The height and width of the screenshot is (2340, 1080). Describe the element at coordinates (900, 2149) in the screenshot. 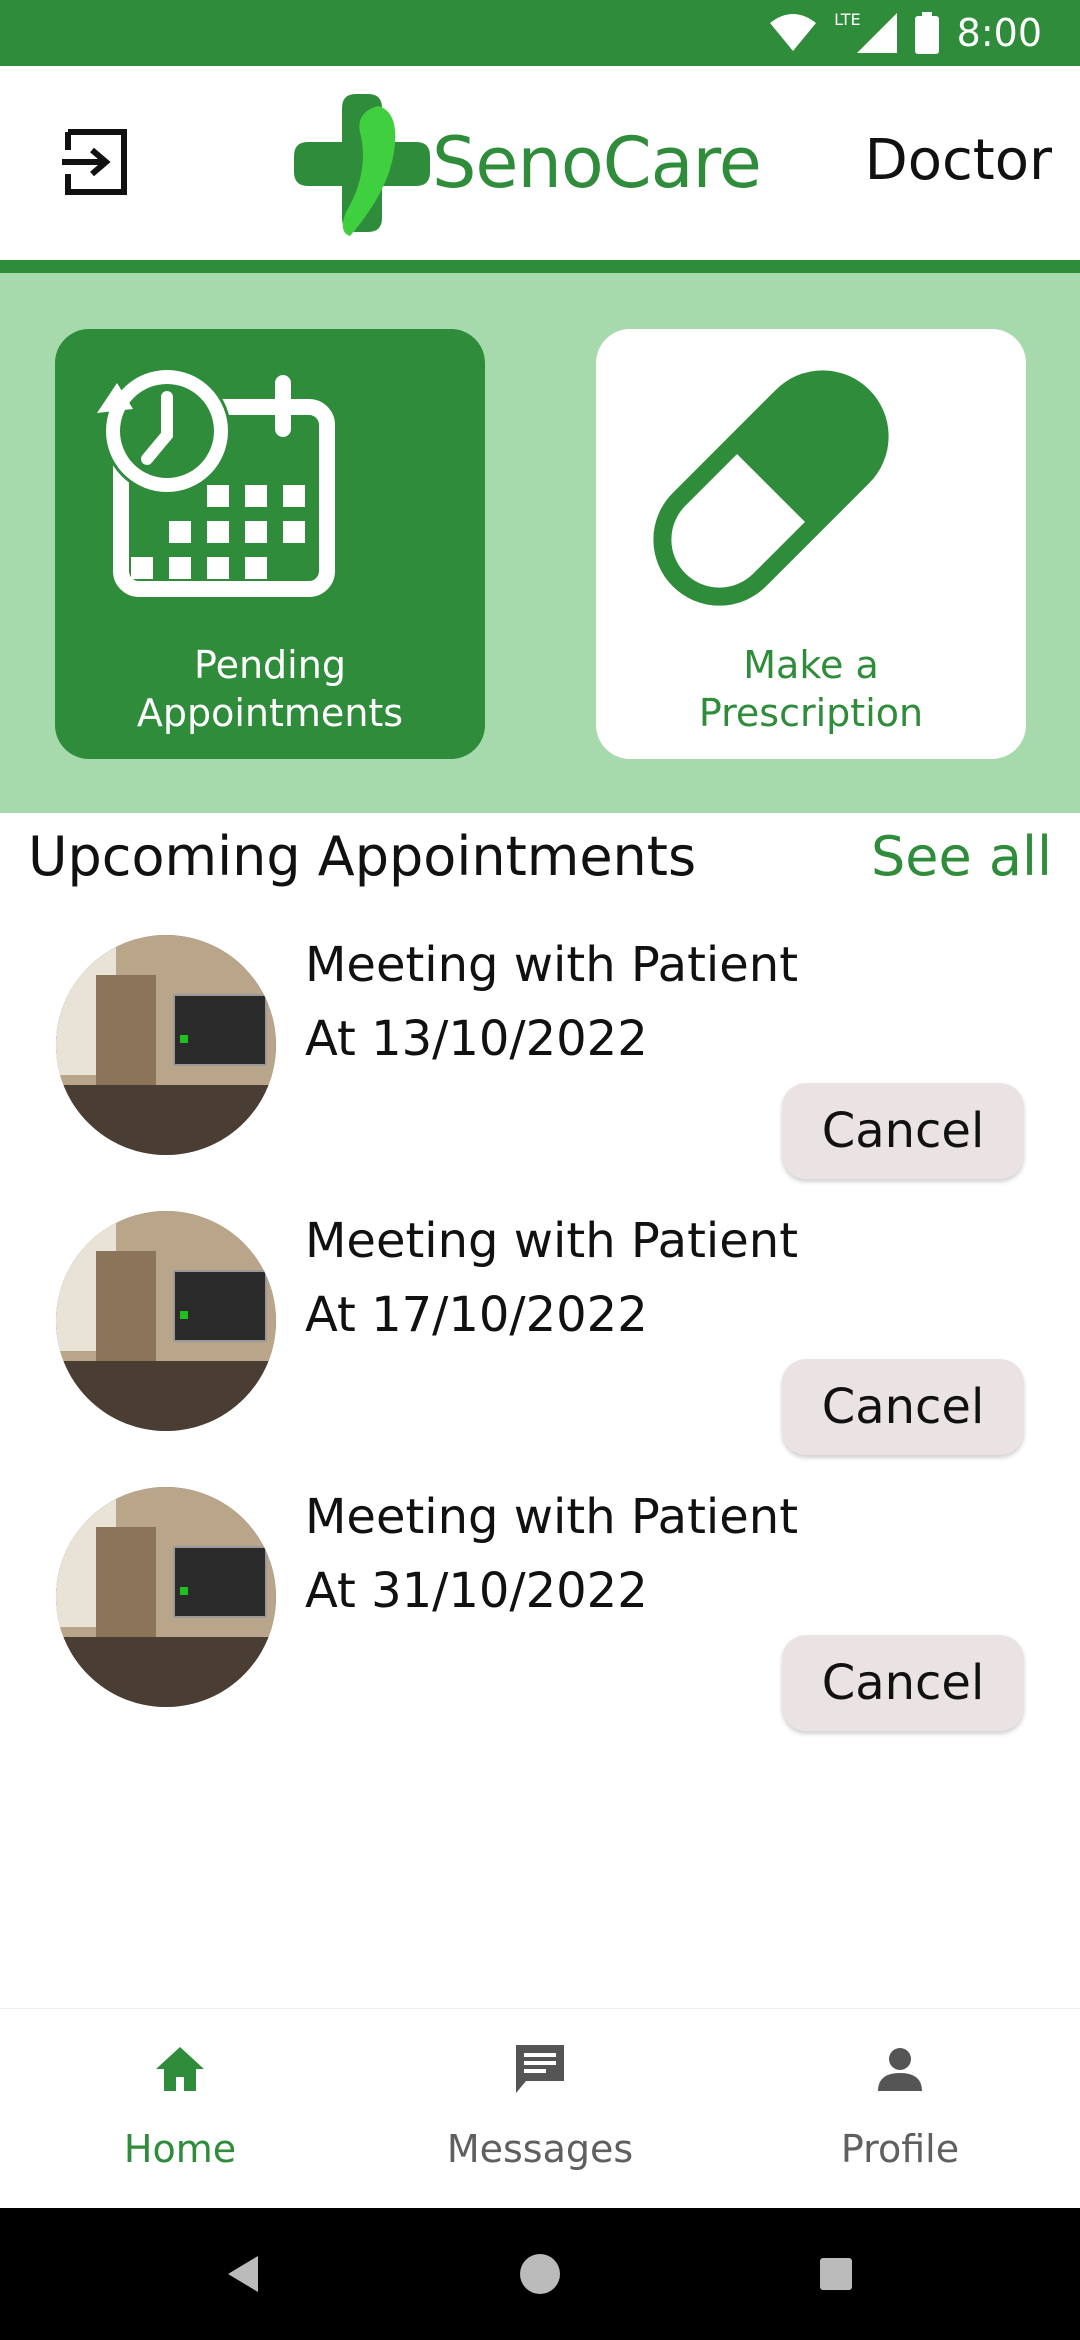

I see `nav-profile-label: Profile` at that location.